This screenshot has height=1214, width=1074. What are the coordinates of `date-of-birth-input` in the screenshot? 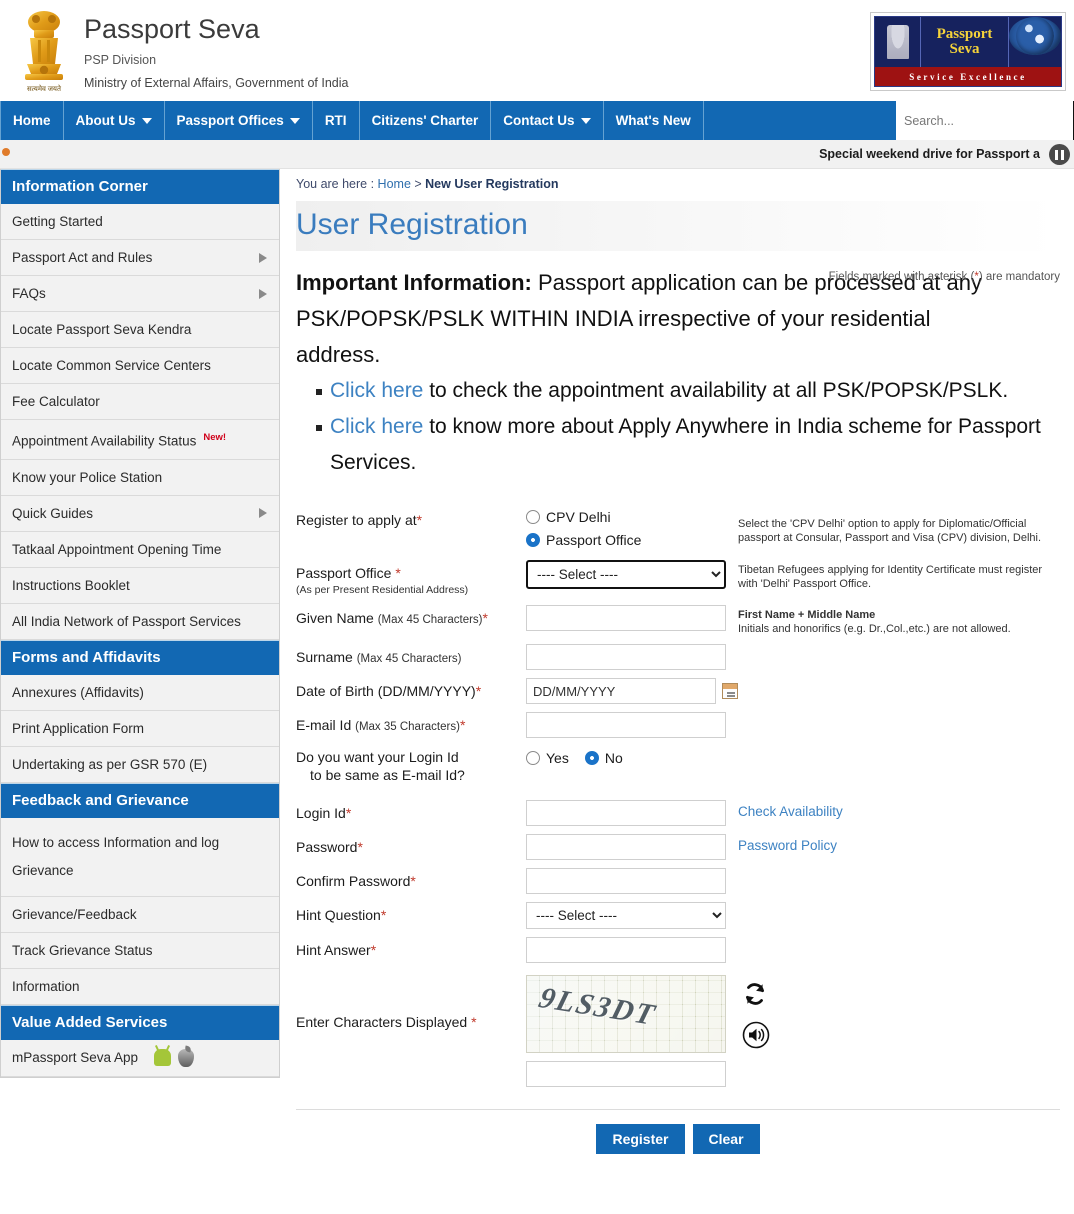 It's located at (621, 691).